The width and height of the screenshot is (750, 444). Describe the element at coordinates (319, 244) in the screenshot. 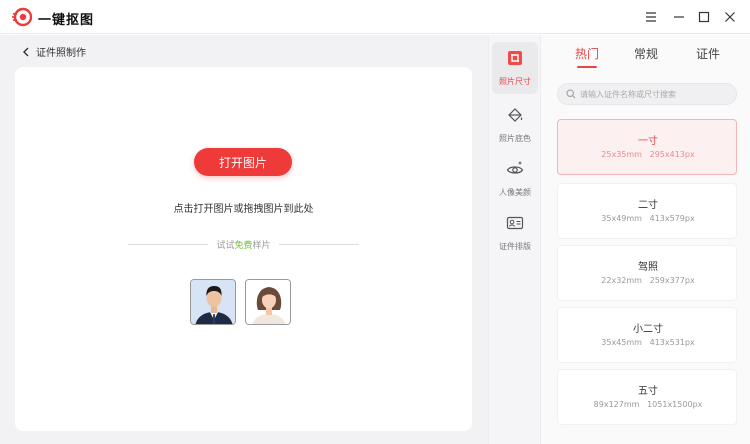

I see `divider-line-right` at that location.